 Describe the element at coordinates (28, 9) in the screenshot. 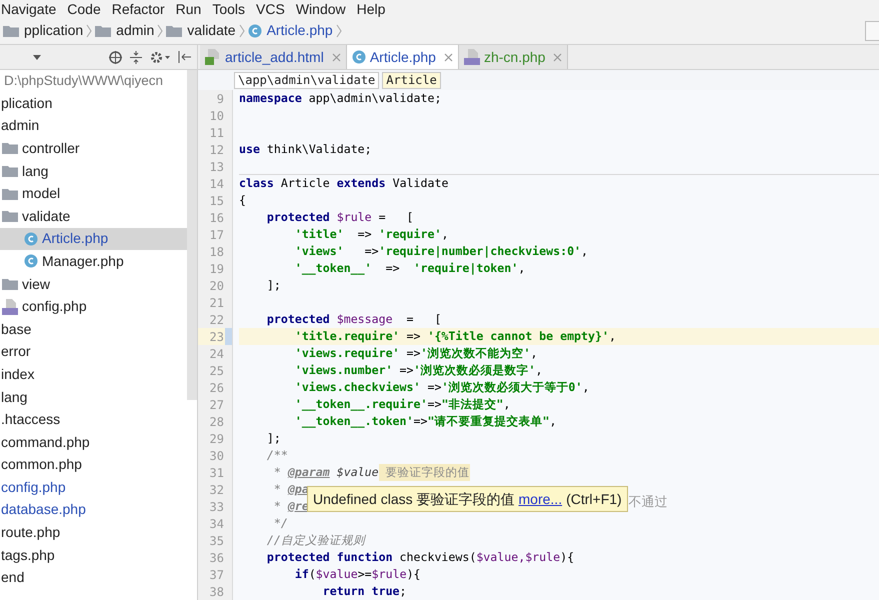

I see `menu-item: Navigate` at that location.